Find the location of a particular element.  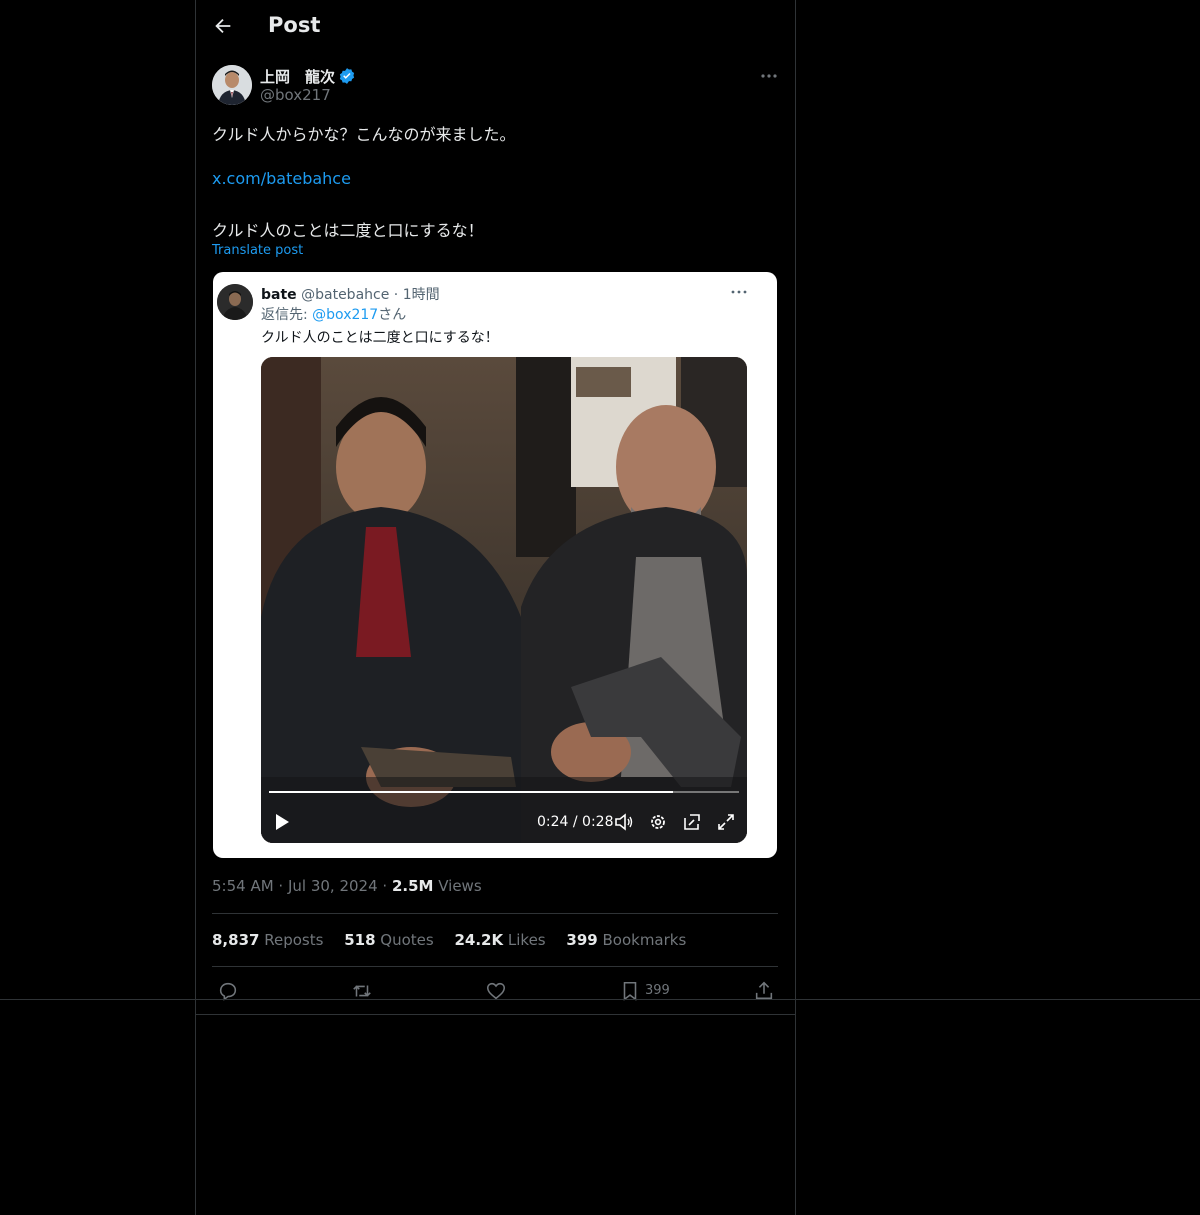

post-date: Jul 30, 2024 is located at coordinates (333, 886).